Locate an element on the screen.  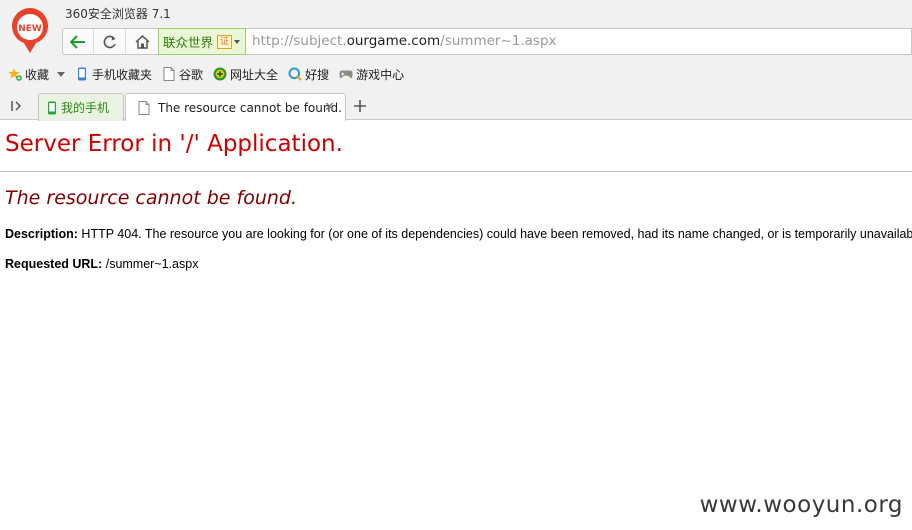
bookmark-google: 谷歌 is located at coordinates (182, 74).